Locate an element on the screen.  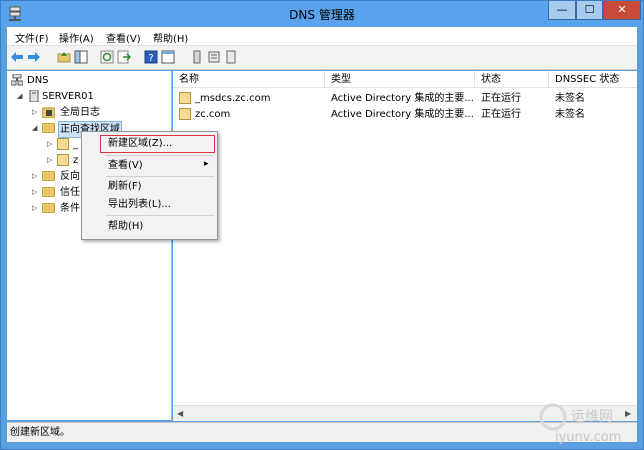
maximize-button: ☐ is located at coordinates (589, 10).